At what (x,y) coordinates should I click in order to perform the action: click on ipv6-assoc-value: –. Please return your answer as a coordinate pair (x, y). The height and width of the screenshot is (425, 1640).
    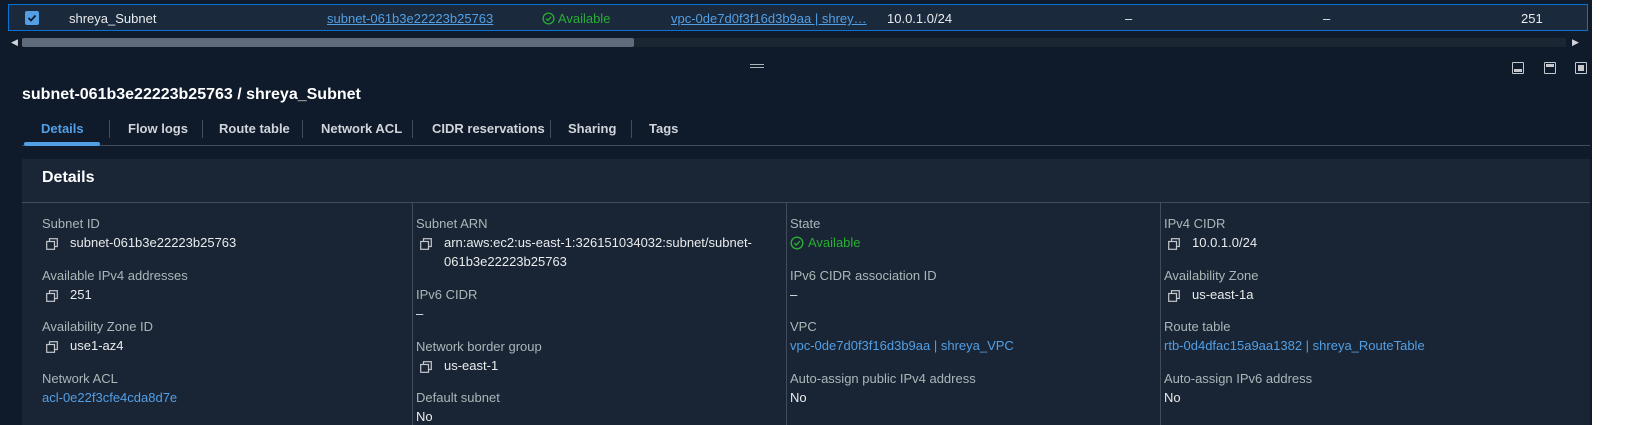
    Looking at the image, I should click on (794, 294).